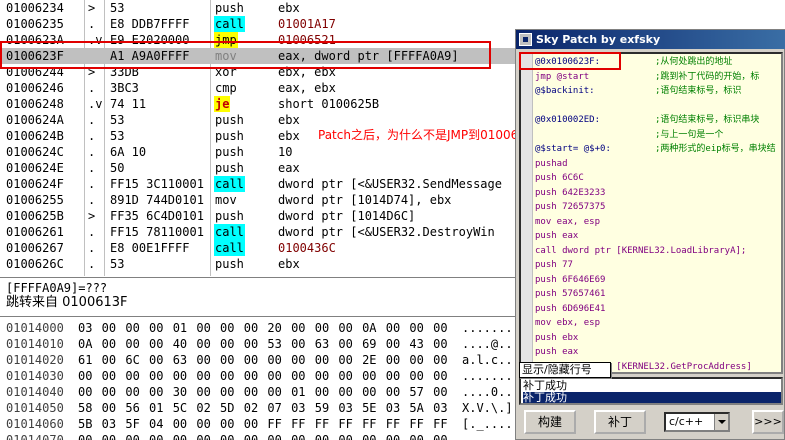 This screenshot has width=785, height=440. Describe the element at coordinates (686, 421) in the screenshot. I see `language-select-value: c/c++` at that location.